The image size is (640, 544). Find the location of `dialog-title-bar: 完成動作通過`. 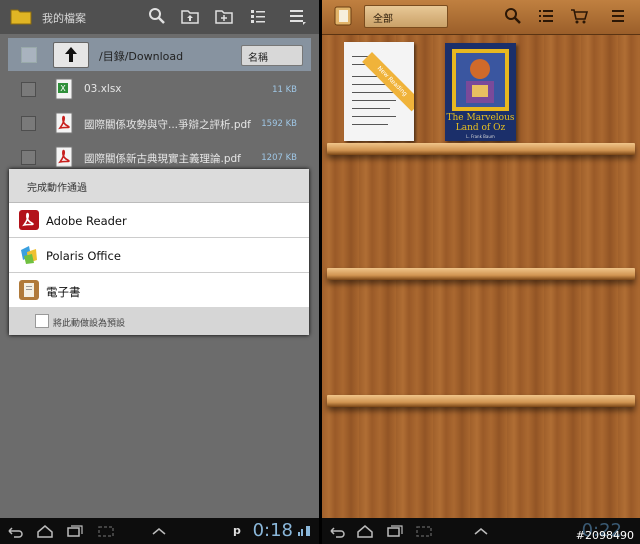

dialog-title-bar: 完成動作通過 is located at coordinates (159, 186).